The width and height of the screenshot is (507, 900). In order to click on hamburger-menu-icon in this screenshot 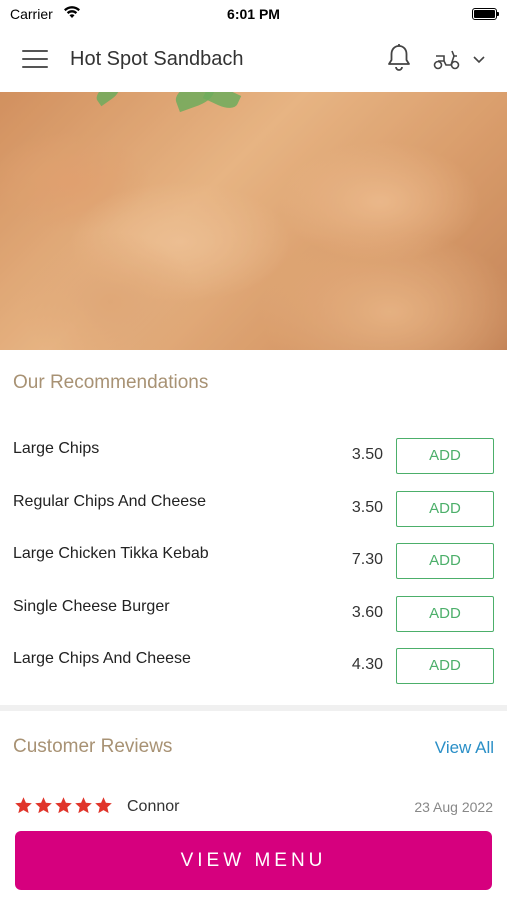, I will do `click(35, 60)`.